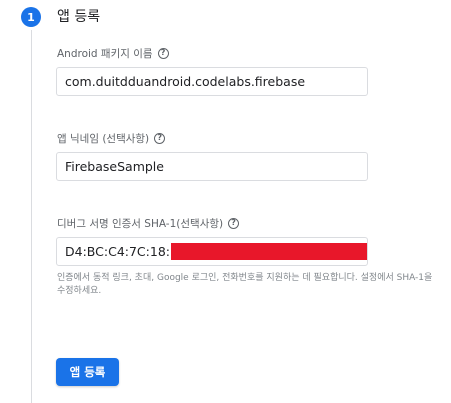 This screenshot has height=403, width=451. What do you see at coordinates (79, 17) in the screenshot?
I see `step-title: 앱 등록` at bounding box center [79, 17].